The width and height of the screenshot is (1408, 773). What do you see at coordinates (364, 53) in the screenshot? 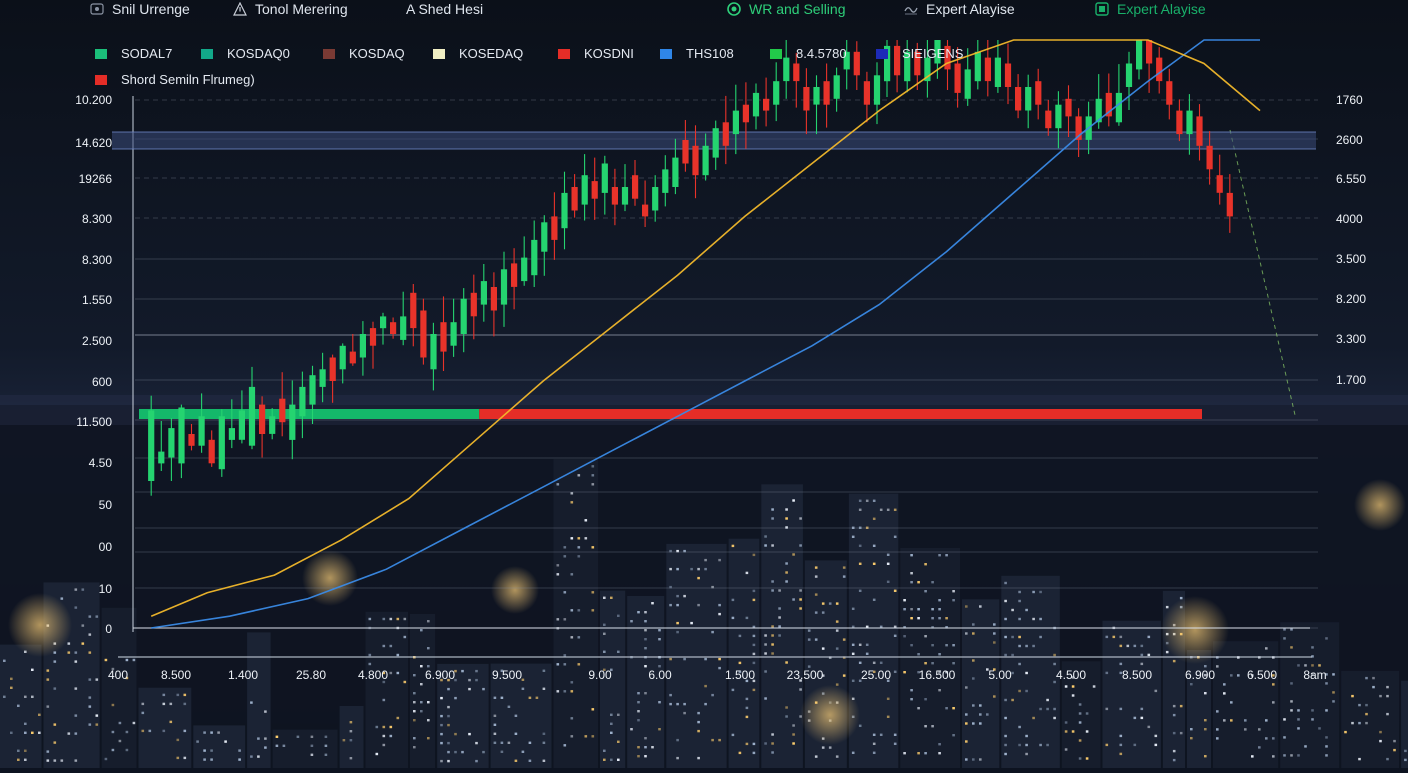
I see `legend-item-2: KOSDAQ` at bounding box center [364, 53].